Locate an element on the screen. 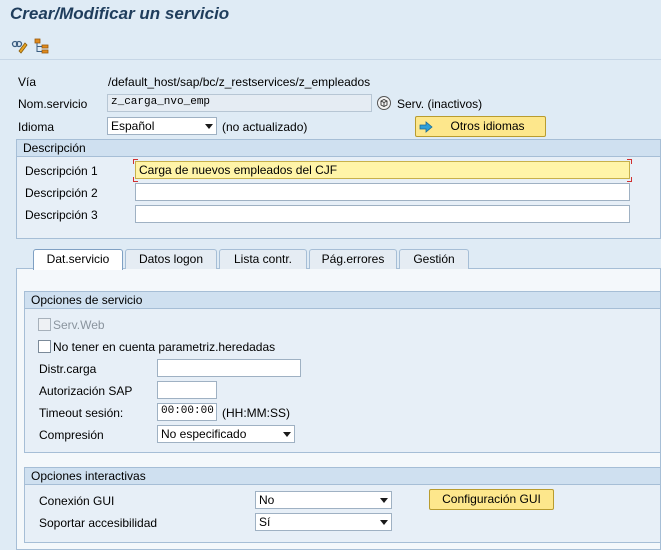  tab-pag-errores: Pág.errores is located at coordinates (353, 259).